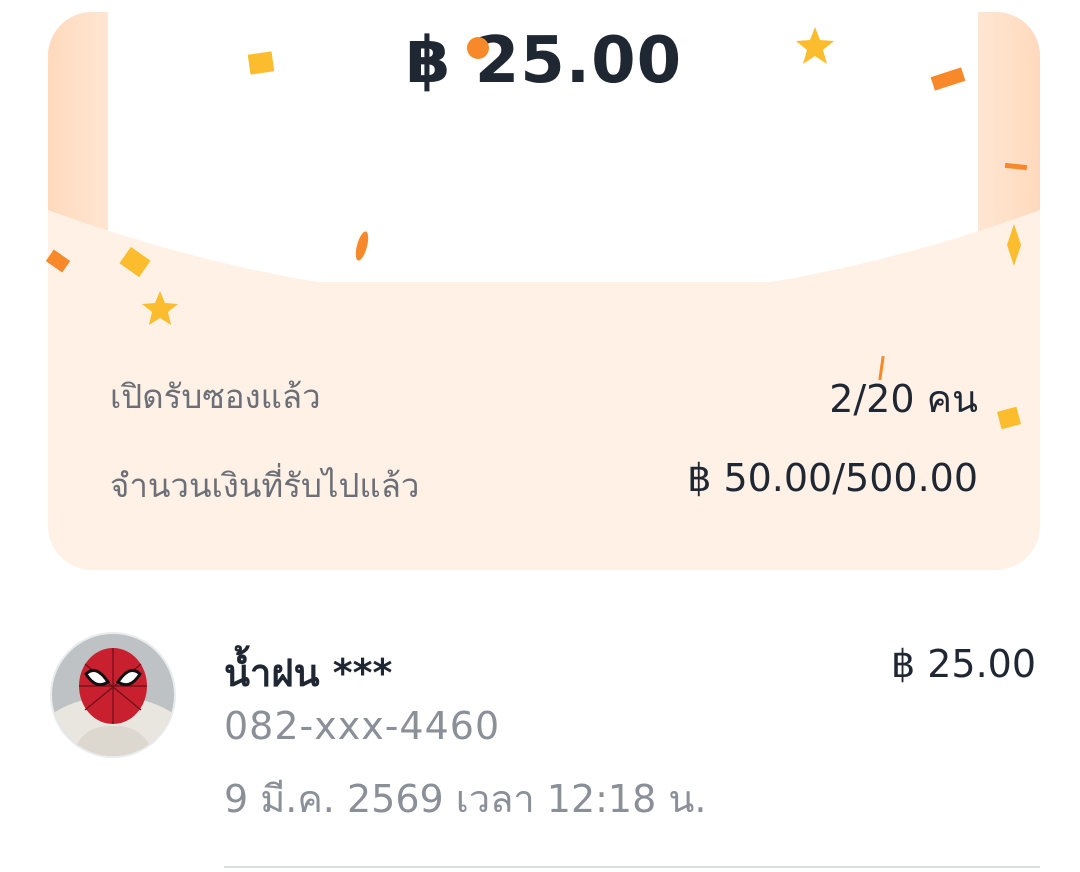 The height and width of the screenshot is (872, 1080). I want to click on recipient-phone: 082-xxx-4460, so click(362, 726).